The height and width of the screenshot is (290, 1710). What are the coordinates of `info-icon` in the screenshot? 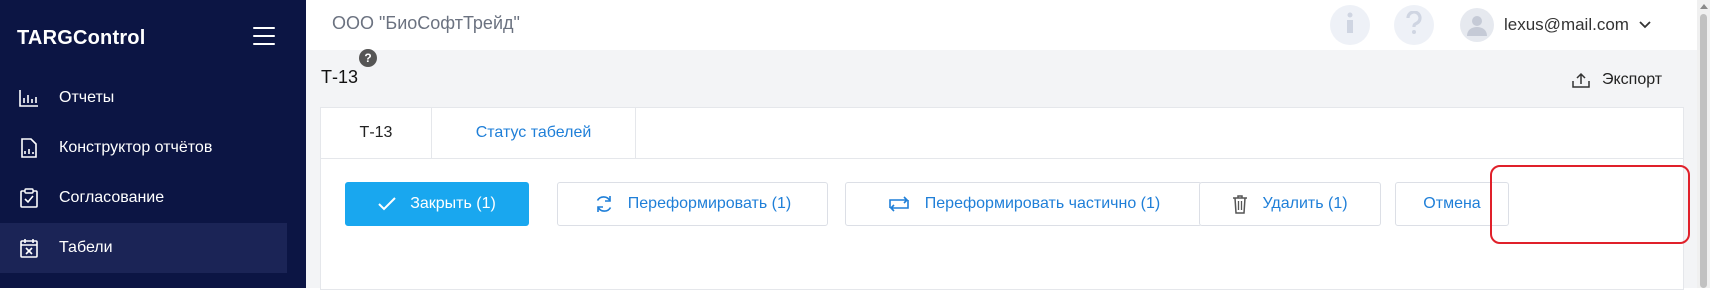 It's located at (1350, 25).